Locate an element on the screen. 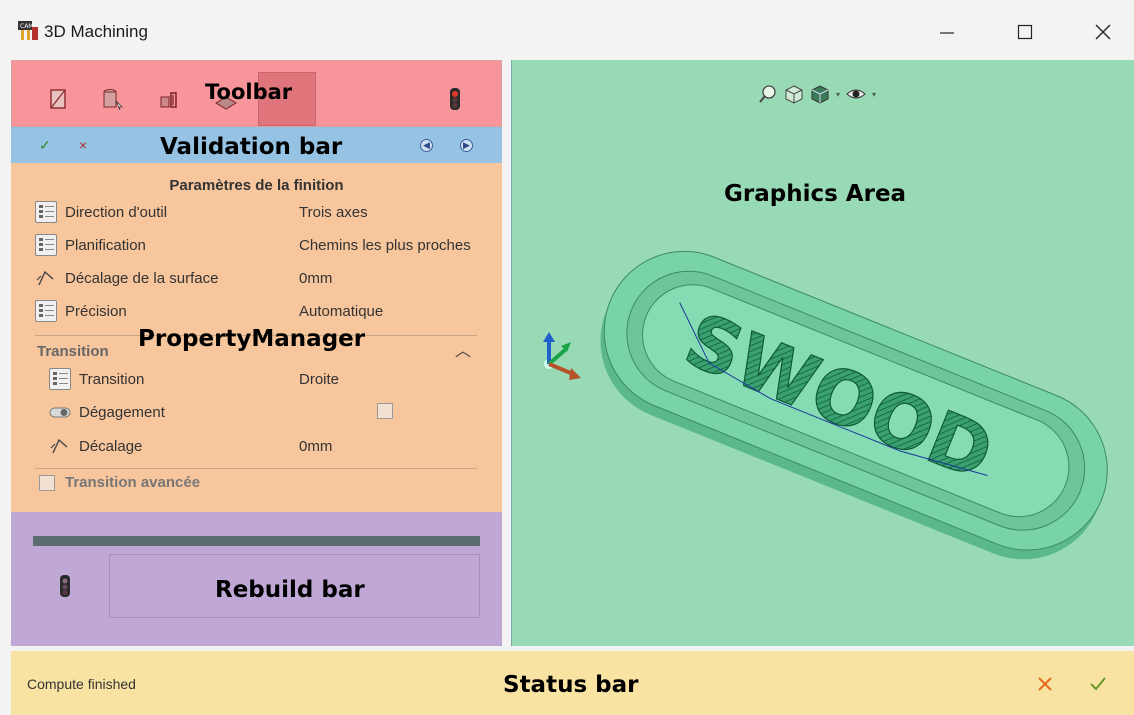 This screenshot has width=1134, height=715. property-manager-label: PropertyManager is located at coordinates (252, 339).